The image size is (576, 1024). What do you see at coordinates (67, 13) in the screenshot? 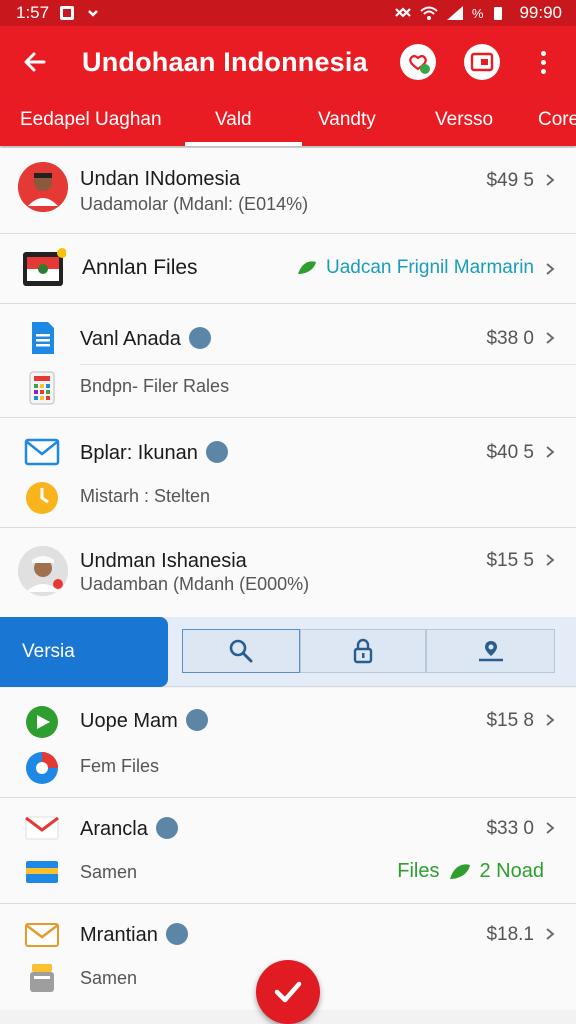
I see `notification-icon` at bounding box center [67, 13].